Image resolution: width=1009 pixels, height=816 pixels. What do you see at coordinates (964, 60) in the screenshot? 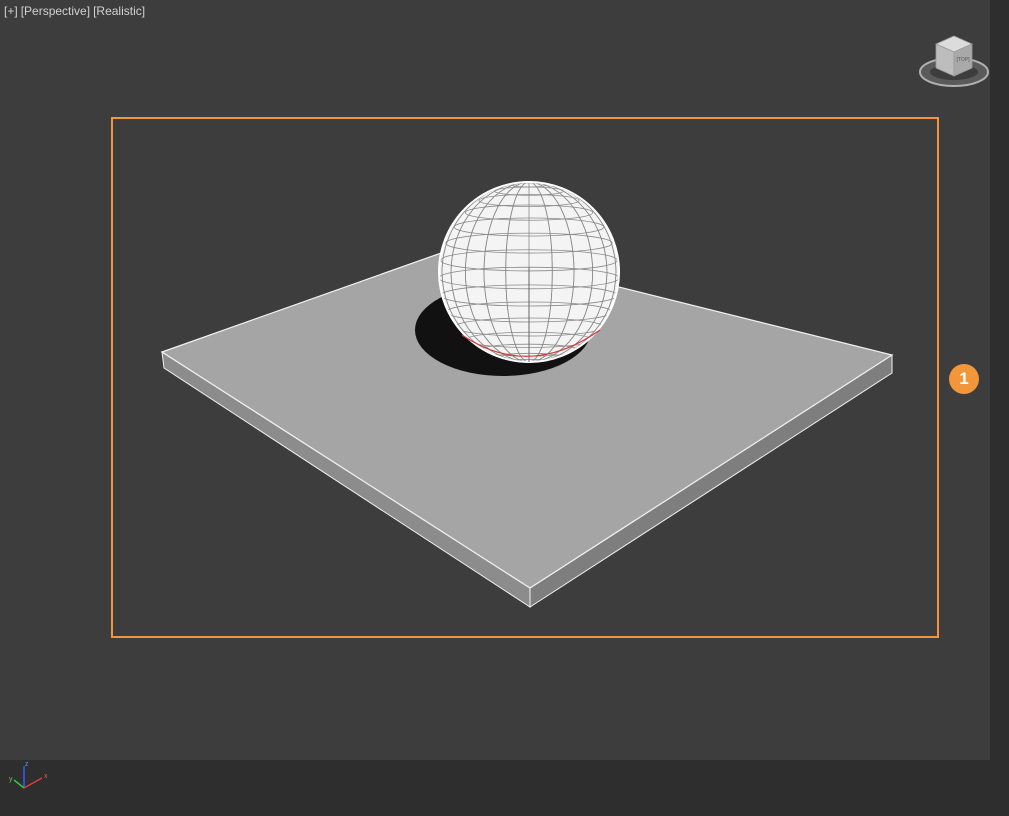
I see `viewcube-face-label: [TOP]` at bounding box center [964, 60].